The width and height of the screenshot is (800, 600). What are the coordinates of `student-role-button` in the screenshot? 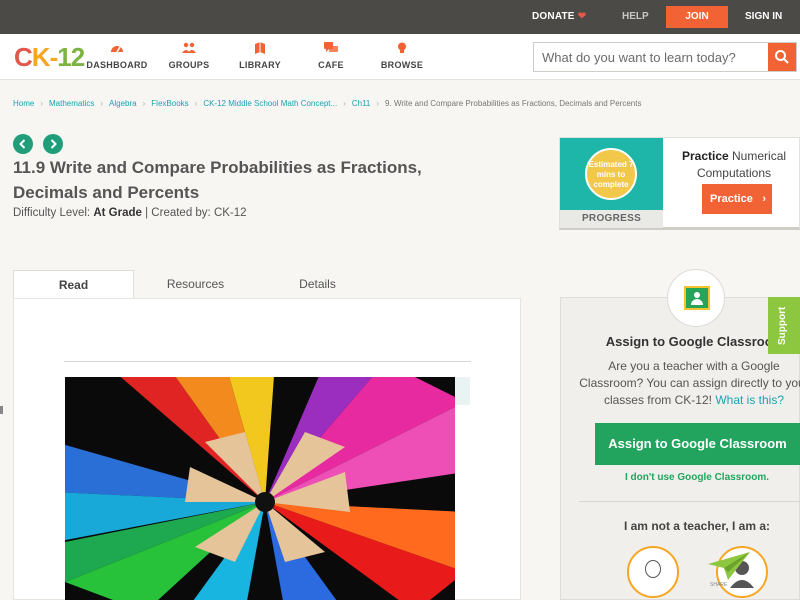 It's located at (653, 572).